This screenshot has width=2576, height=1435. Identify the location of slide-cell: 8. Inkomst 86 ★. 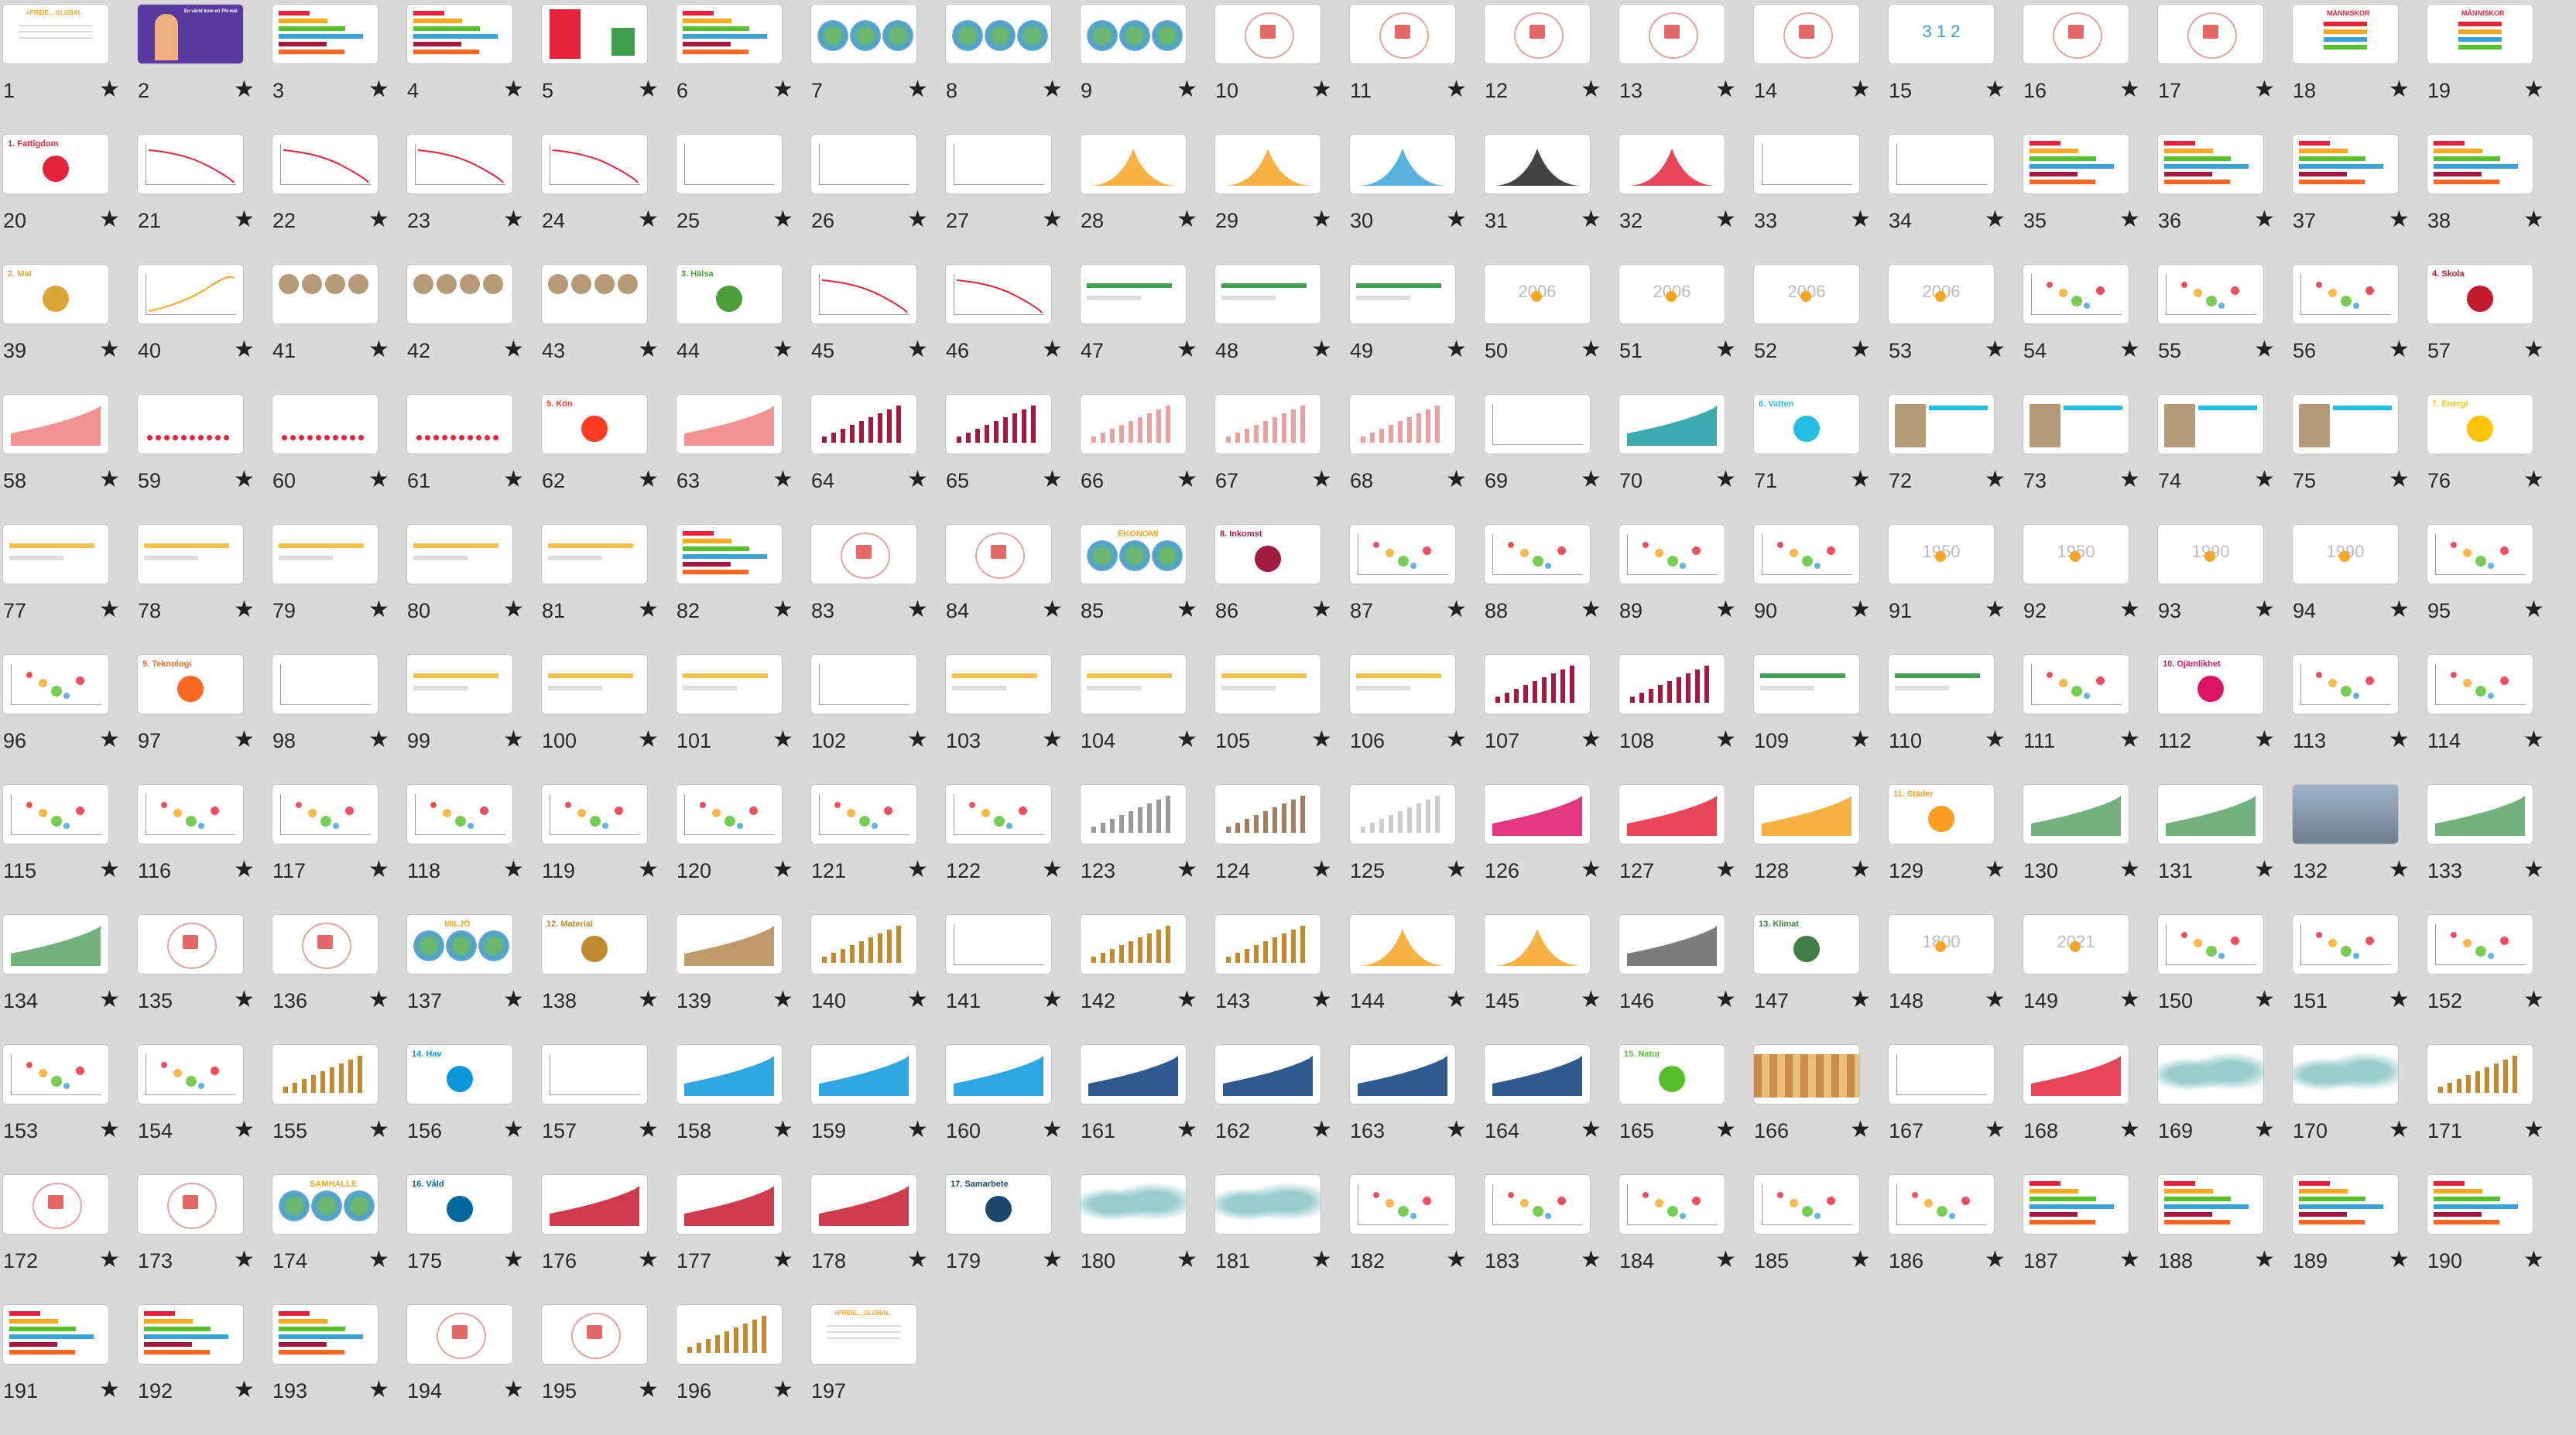
(1282, 590).